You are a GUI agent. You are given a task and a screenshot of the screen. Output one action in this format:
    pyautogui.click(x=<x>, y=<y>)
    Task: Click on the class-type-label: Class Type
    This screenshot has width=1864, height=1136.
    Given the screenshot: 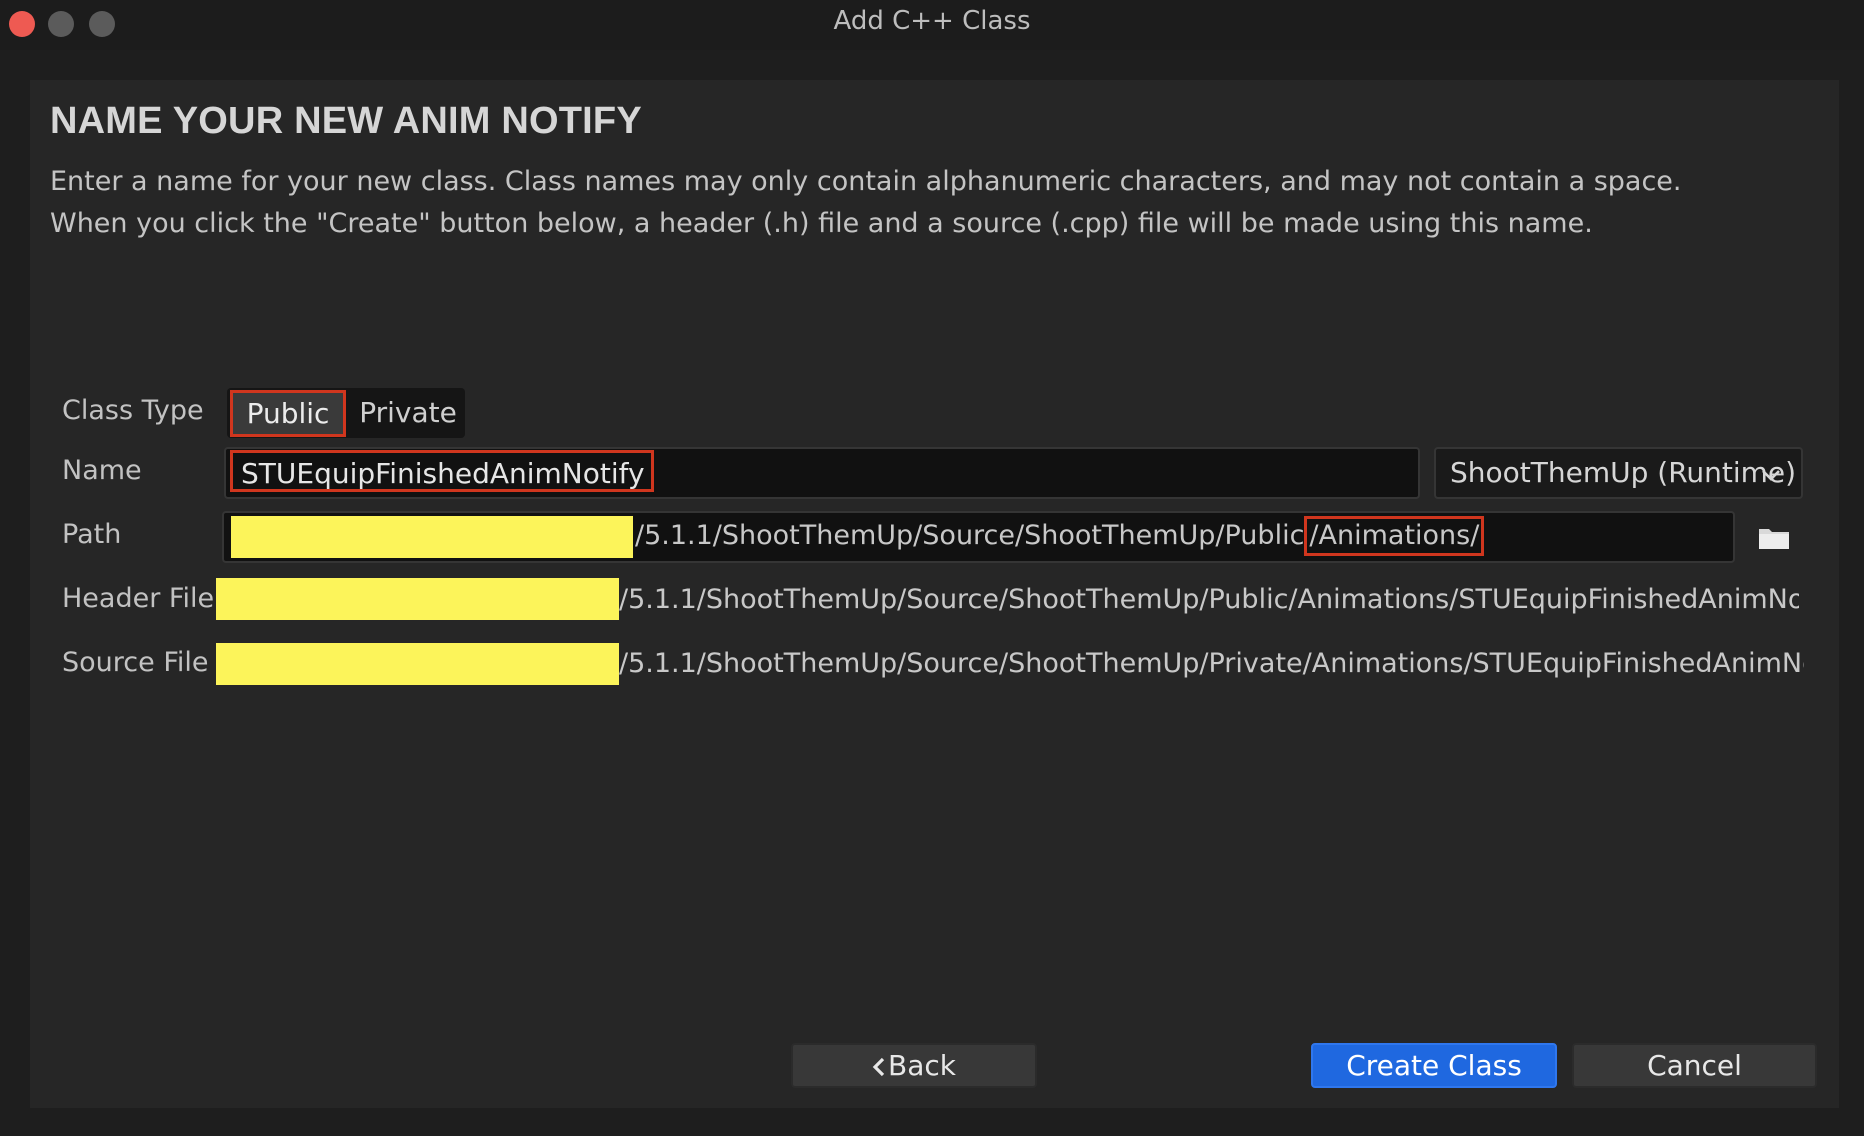 What is the action you would take?
    pyautogui.click(x=133, y=410)
    